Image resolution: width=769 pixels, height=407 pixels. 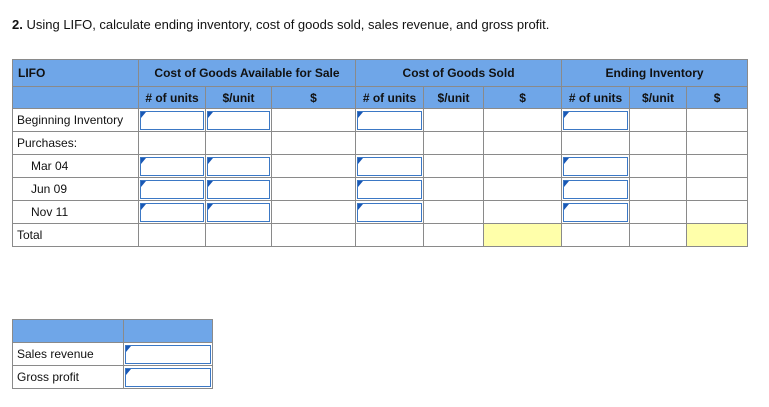 What do you see at coordinates (68, 354) in the screenshot?
I see `sales-revenue-label: Sales revenue` at bounding box center [68, 354].